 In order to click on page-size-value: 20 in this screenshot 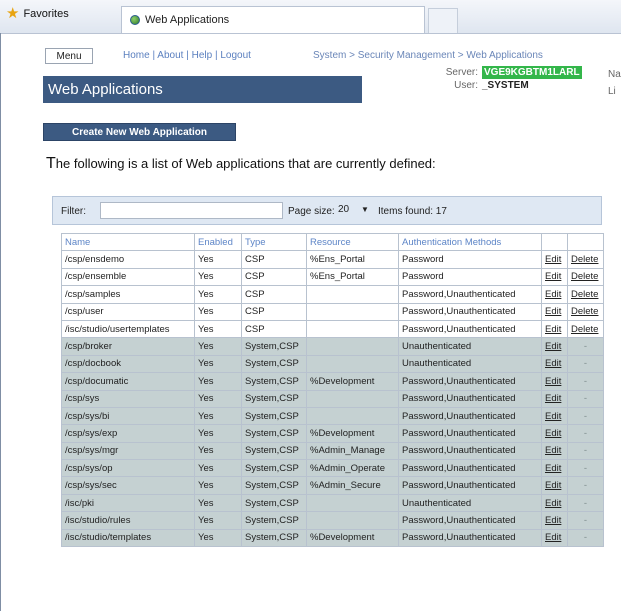, I will do `click(344, 209)`.